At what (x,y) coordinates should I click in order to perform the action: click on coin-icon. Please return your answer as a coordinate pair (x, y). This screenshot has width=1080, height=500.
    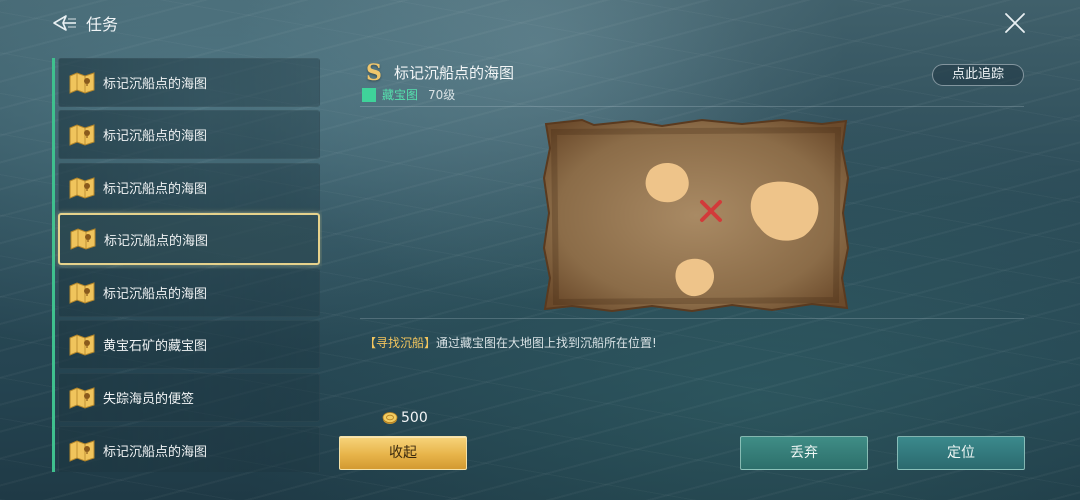
    Looking at the image, I should click on (390, 418).